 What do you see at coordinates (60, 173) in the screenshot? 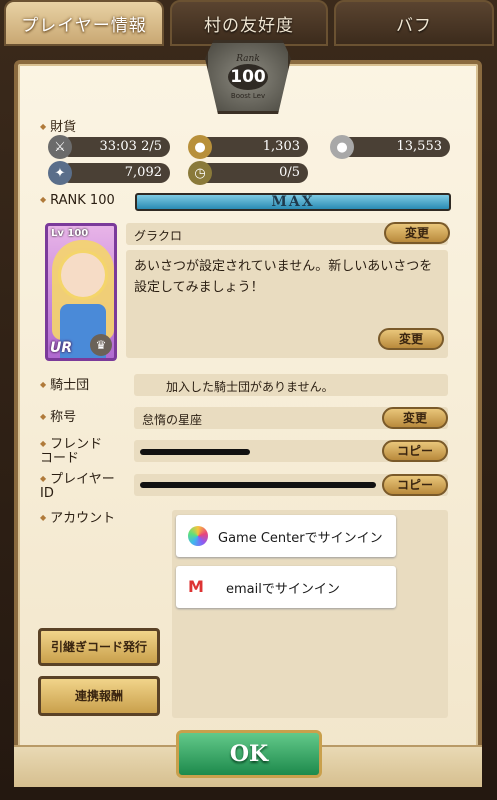
I see `gem-icon: ✦` at bounding box center [60, 173].